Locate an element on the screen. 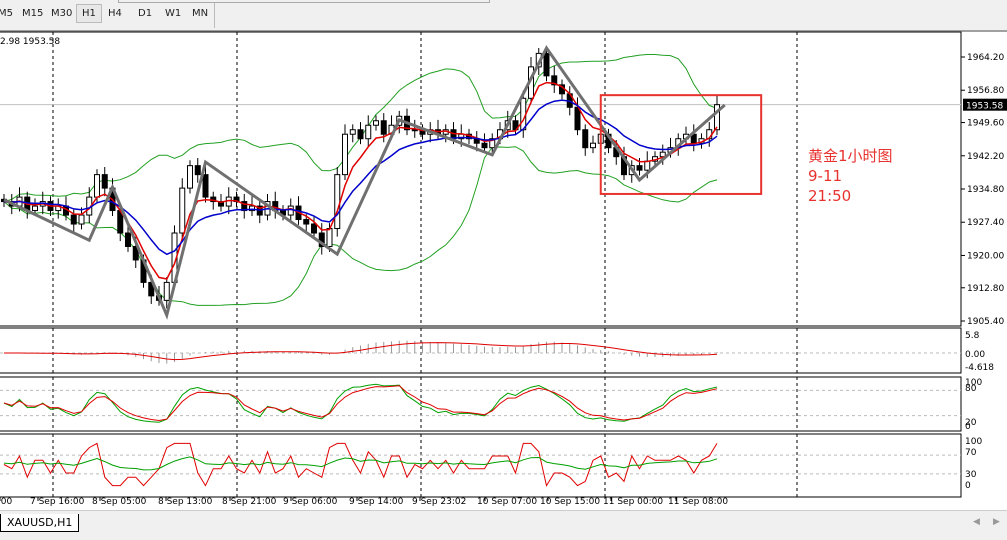 This screenshot has width=1007, height=540. tab-xauusd-h1: XAUUSD,H1 is located at coordinates (40, 523).